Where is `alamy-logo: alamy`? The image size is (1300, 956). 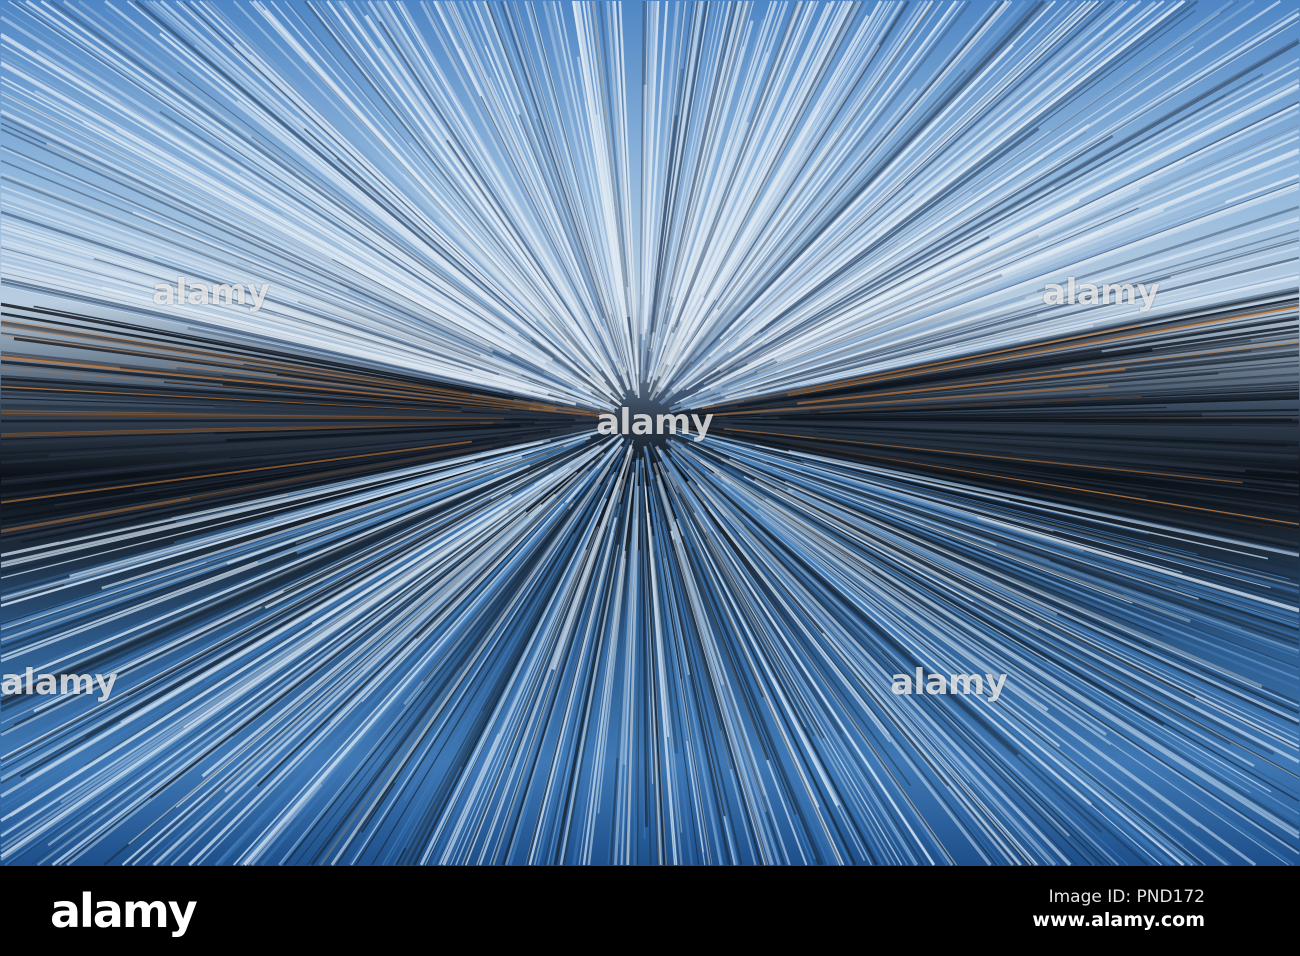
alamy-logo: alamy is located at coordinates (124, 911).